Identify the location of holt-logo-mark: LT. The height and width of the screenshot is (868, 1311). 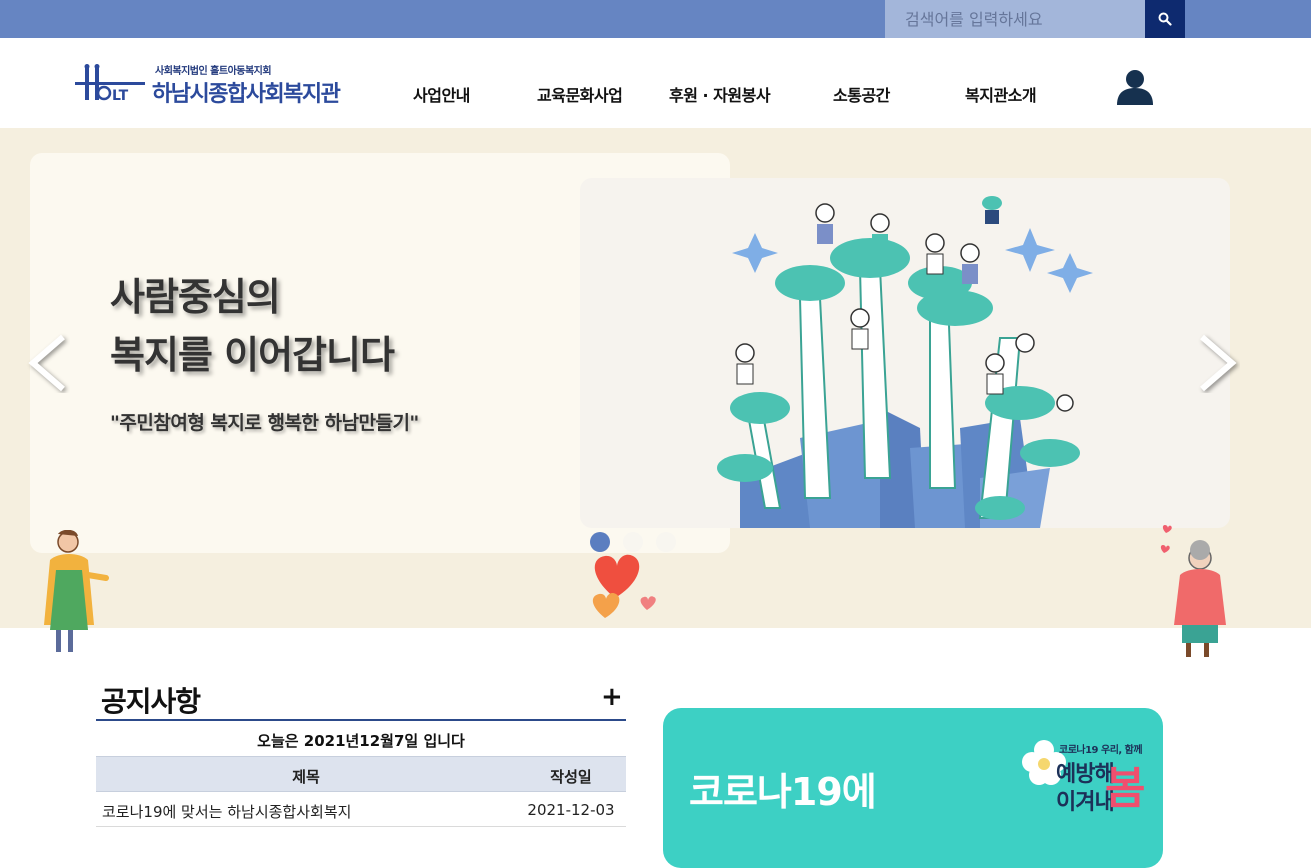
(110, 84).